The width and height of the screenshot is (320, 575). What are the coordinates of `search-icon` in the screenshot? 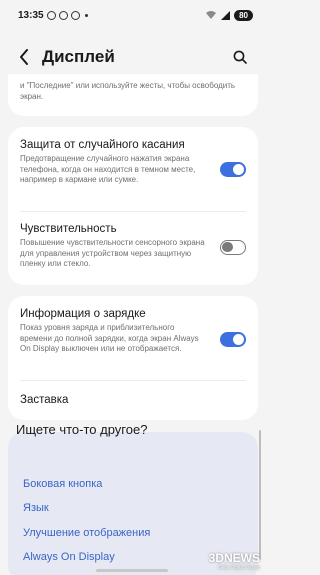 It's located at (240, 57).